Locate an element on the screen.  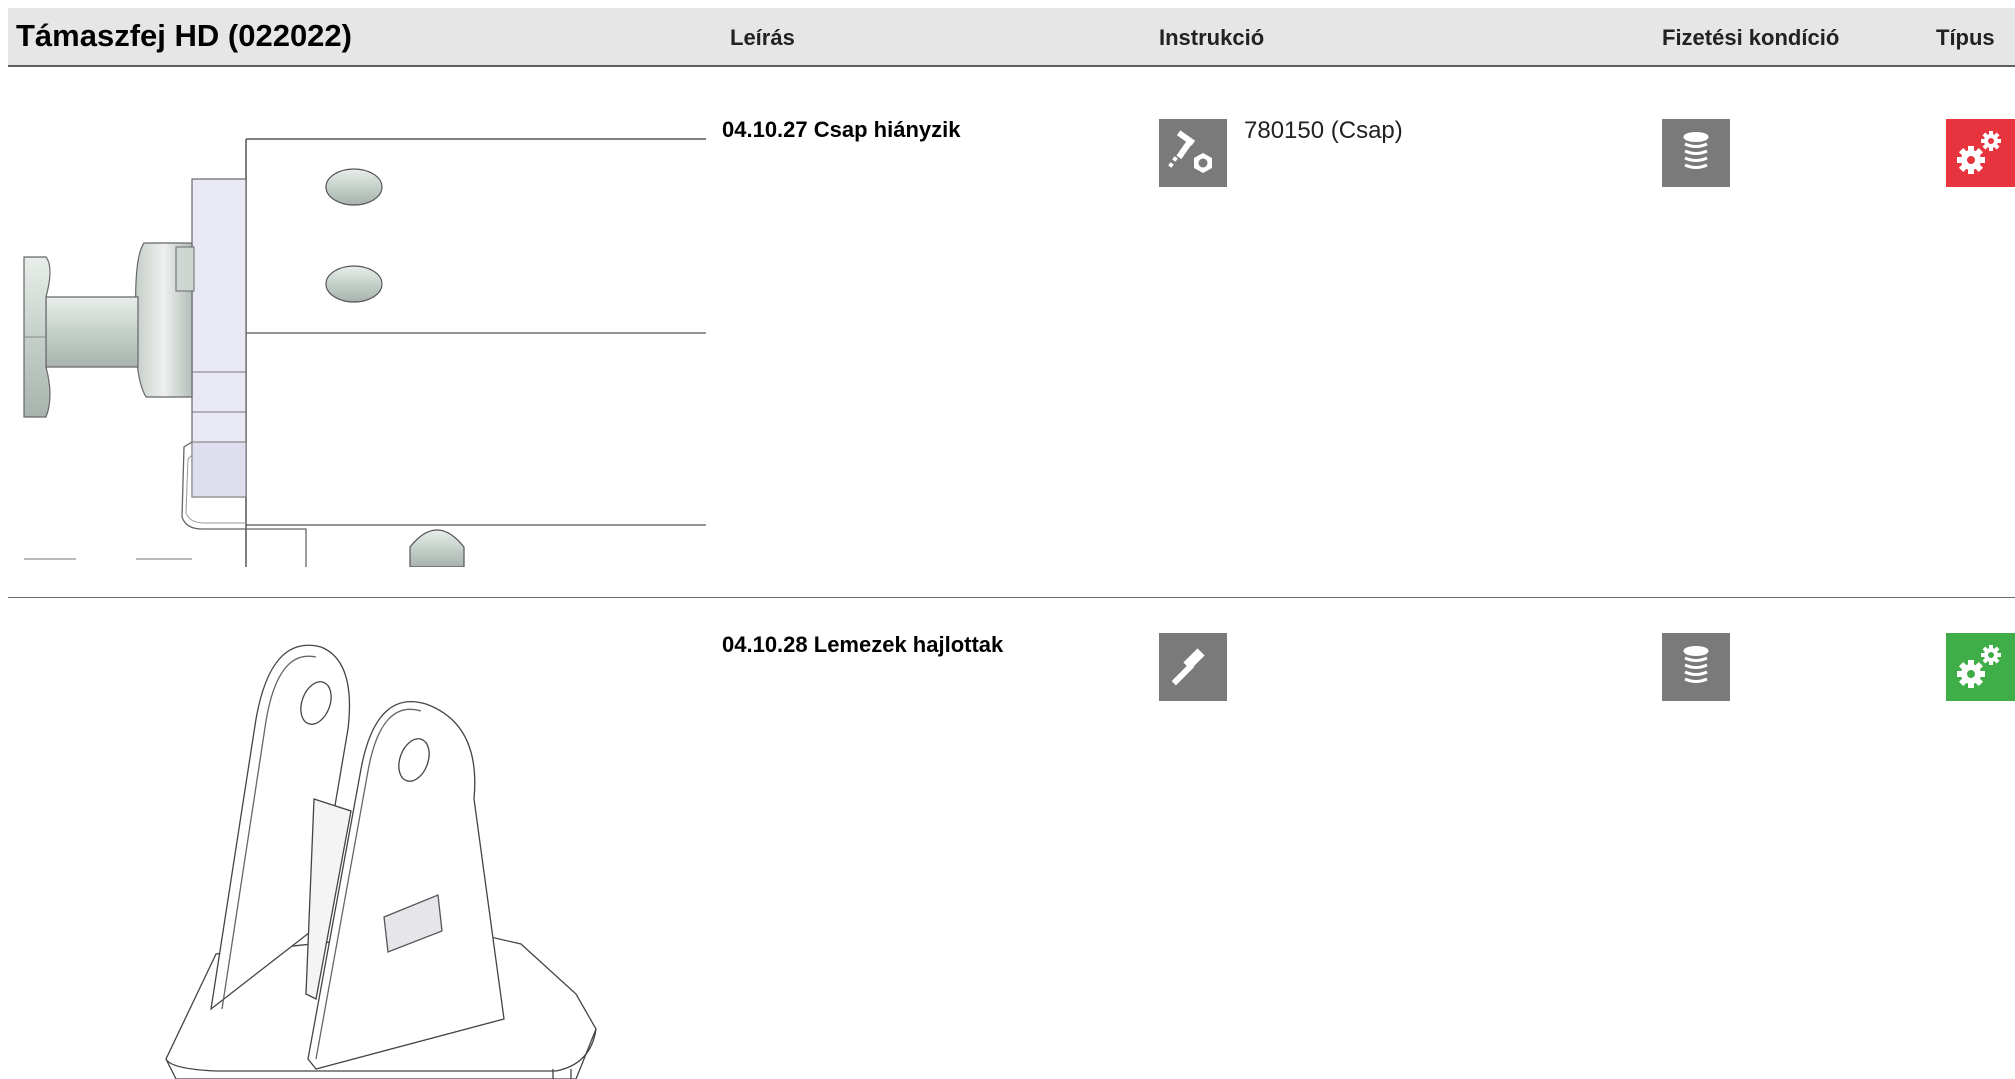
column-header-payment: Fizetési kondíció is located at coordinates (1751, 37).